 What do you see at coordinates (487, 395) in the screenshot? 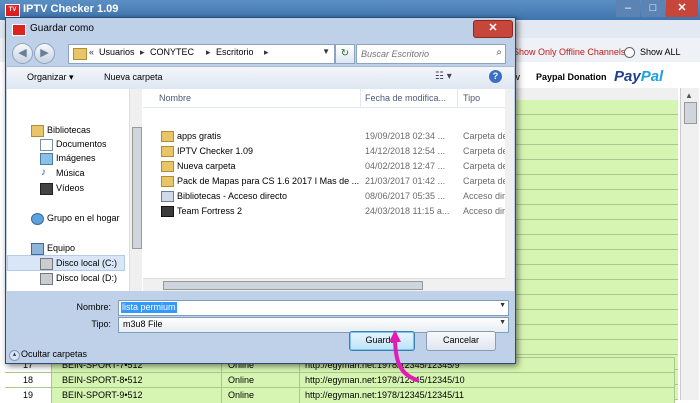
I see `channel-url: http://egyman.net:1978/12345/12345/11` at bounding box center [487, 395].